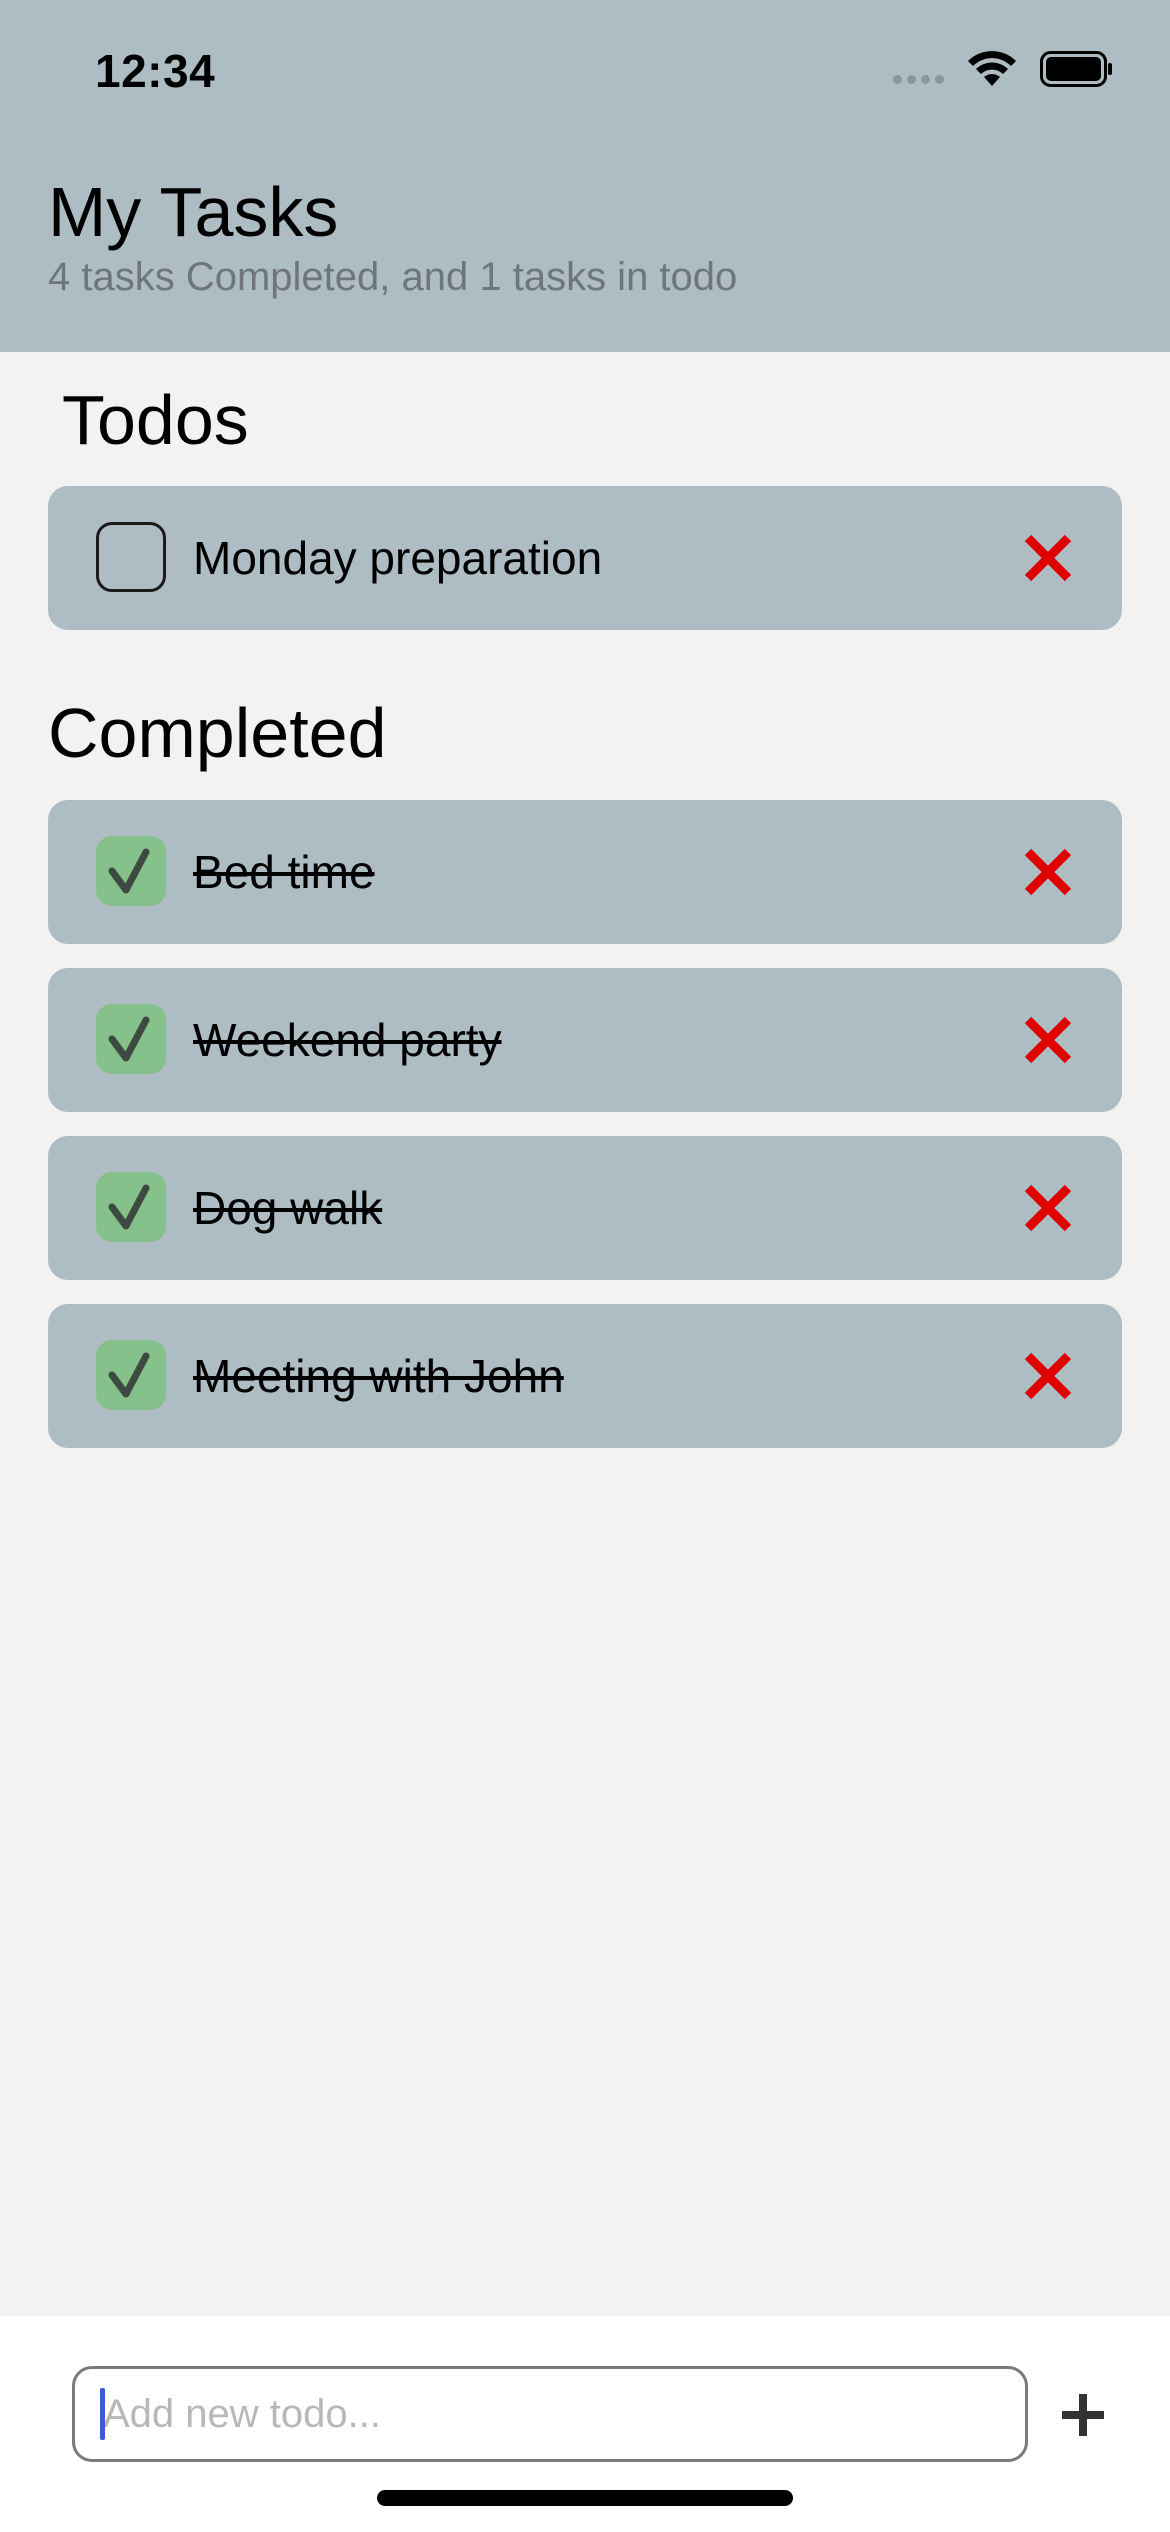 The height and width of the screenshot is (2532, 1170). What do you see at coordinates (585, 1208) in the screenshot?
I see `completed-item: Dog walk` at bounding box center [585, 1208].